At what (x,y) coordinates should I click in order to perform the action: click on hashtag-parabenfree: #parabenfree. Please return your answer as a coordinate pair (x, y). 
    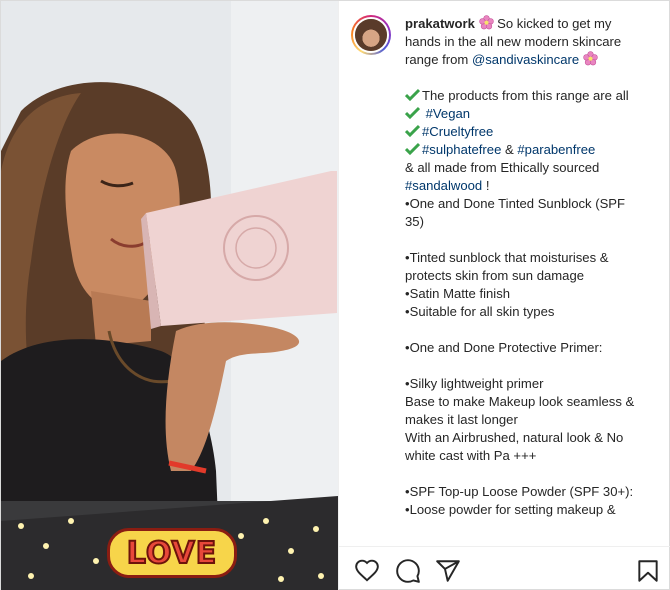
    Looking at the image, I should click on (556, 149).